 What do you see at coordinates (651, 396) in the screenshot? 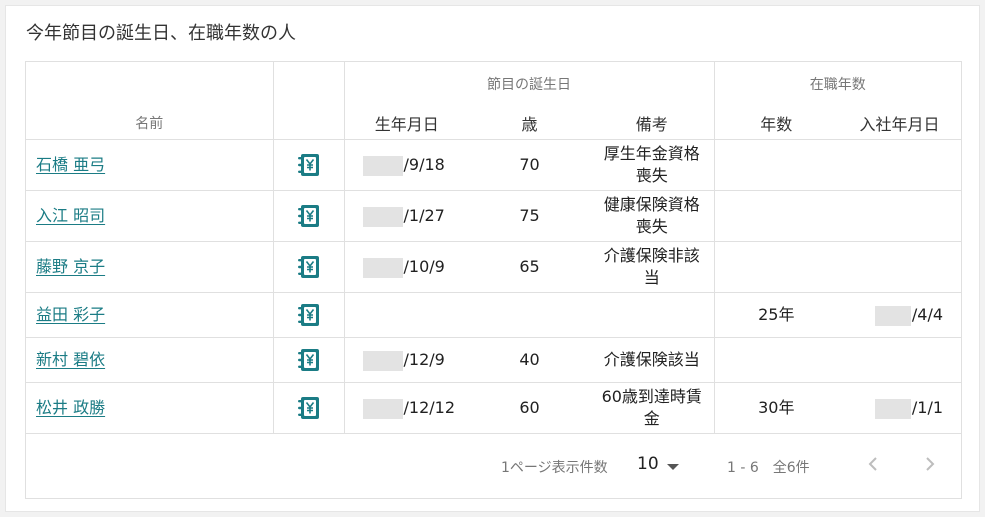
I see `note-line: 60歳到達時賃` at bounding box center [651, 396].